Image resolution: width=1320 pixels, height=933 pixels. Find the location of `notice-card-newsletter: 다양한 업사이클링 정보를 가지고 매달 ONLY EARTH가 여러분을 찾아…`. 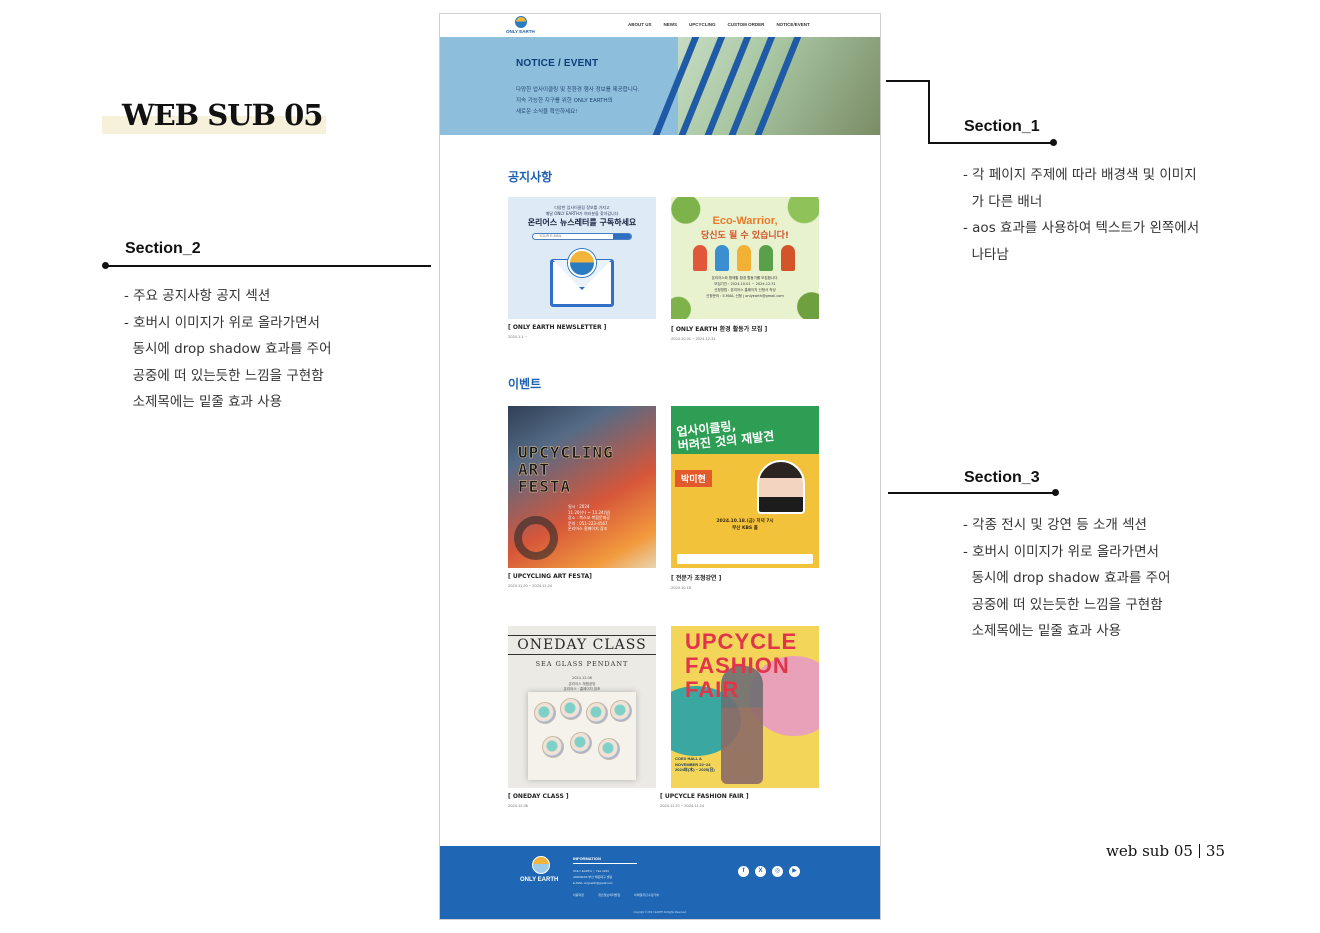

notice-card-newsletter: 다양한 업사이클링 정보를 가지고 매달 ONLY EARTH가 여러분을 찾아… is located at coordinates (582, 268).